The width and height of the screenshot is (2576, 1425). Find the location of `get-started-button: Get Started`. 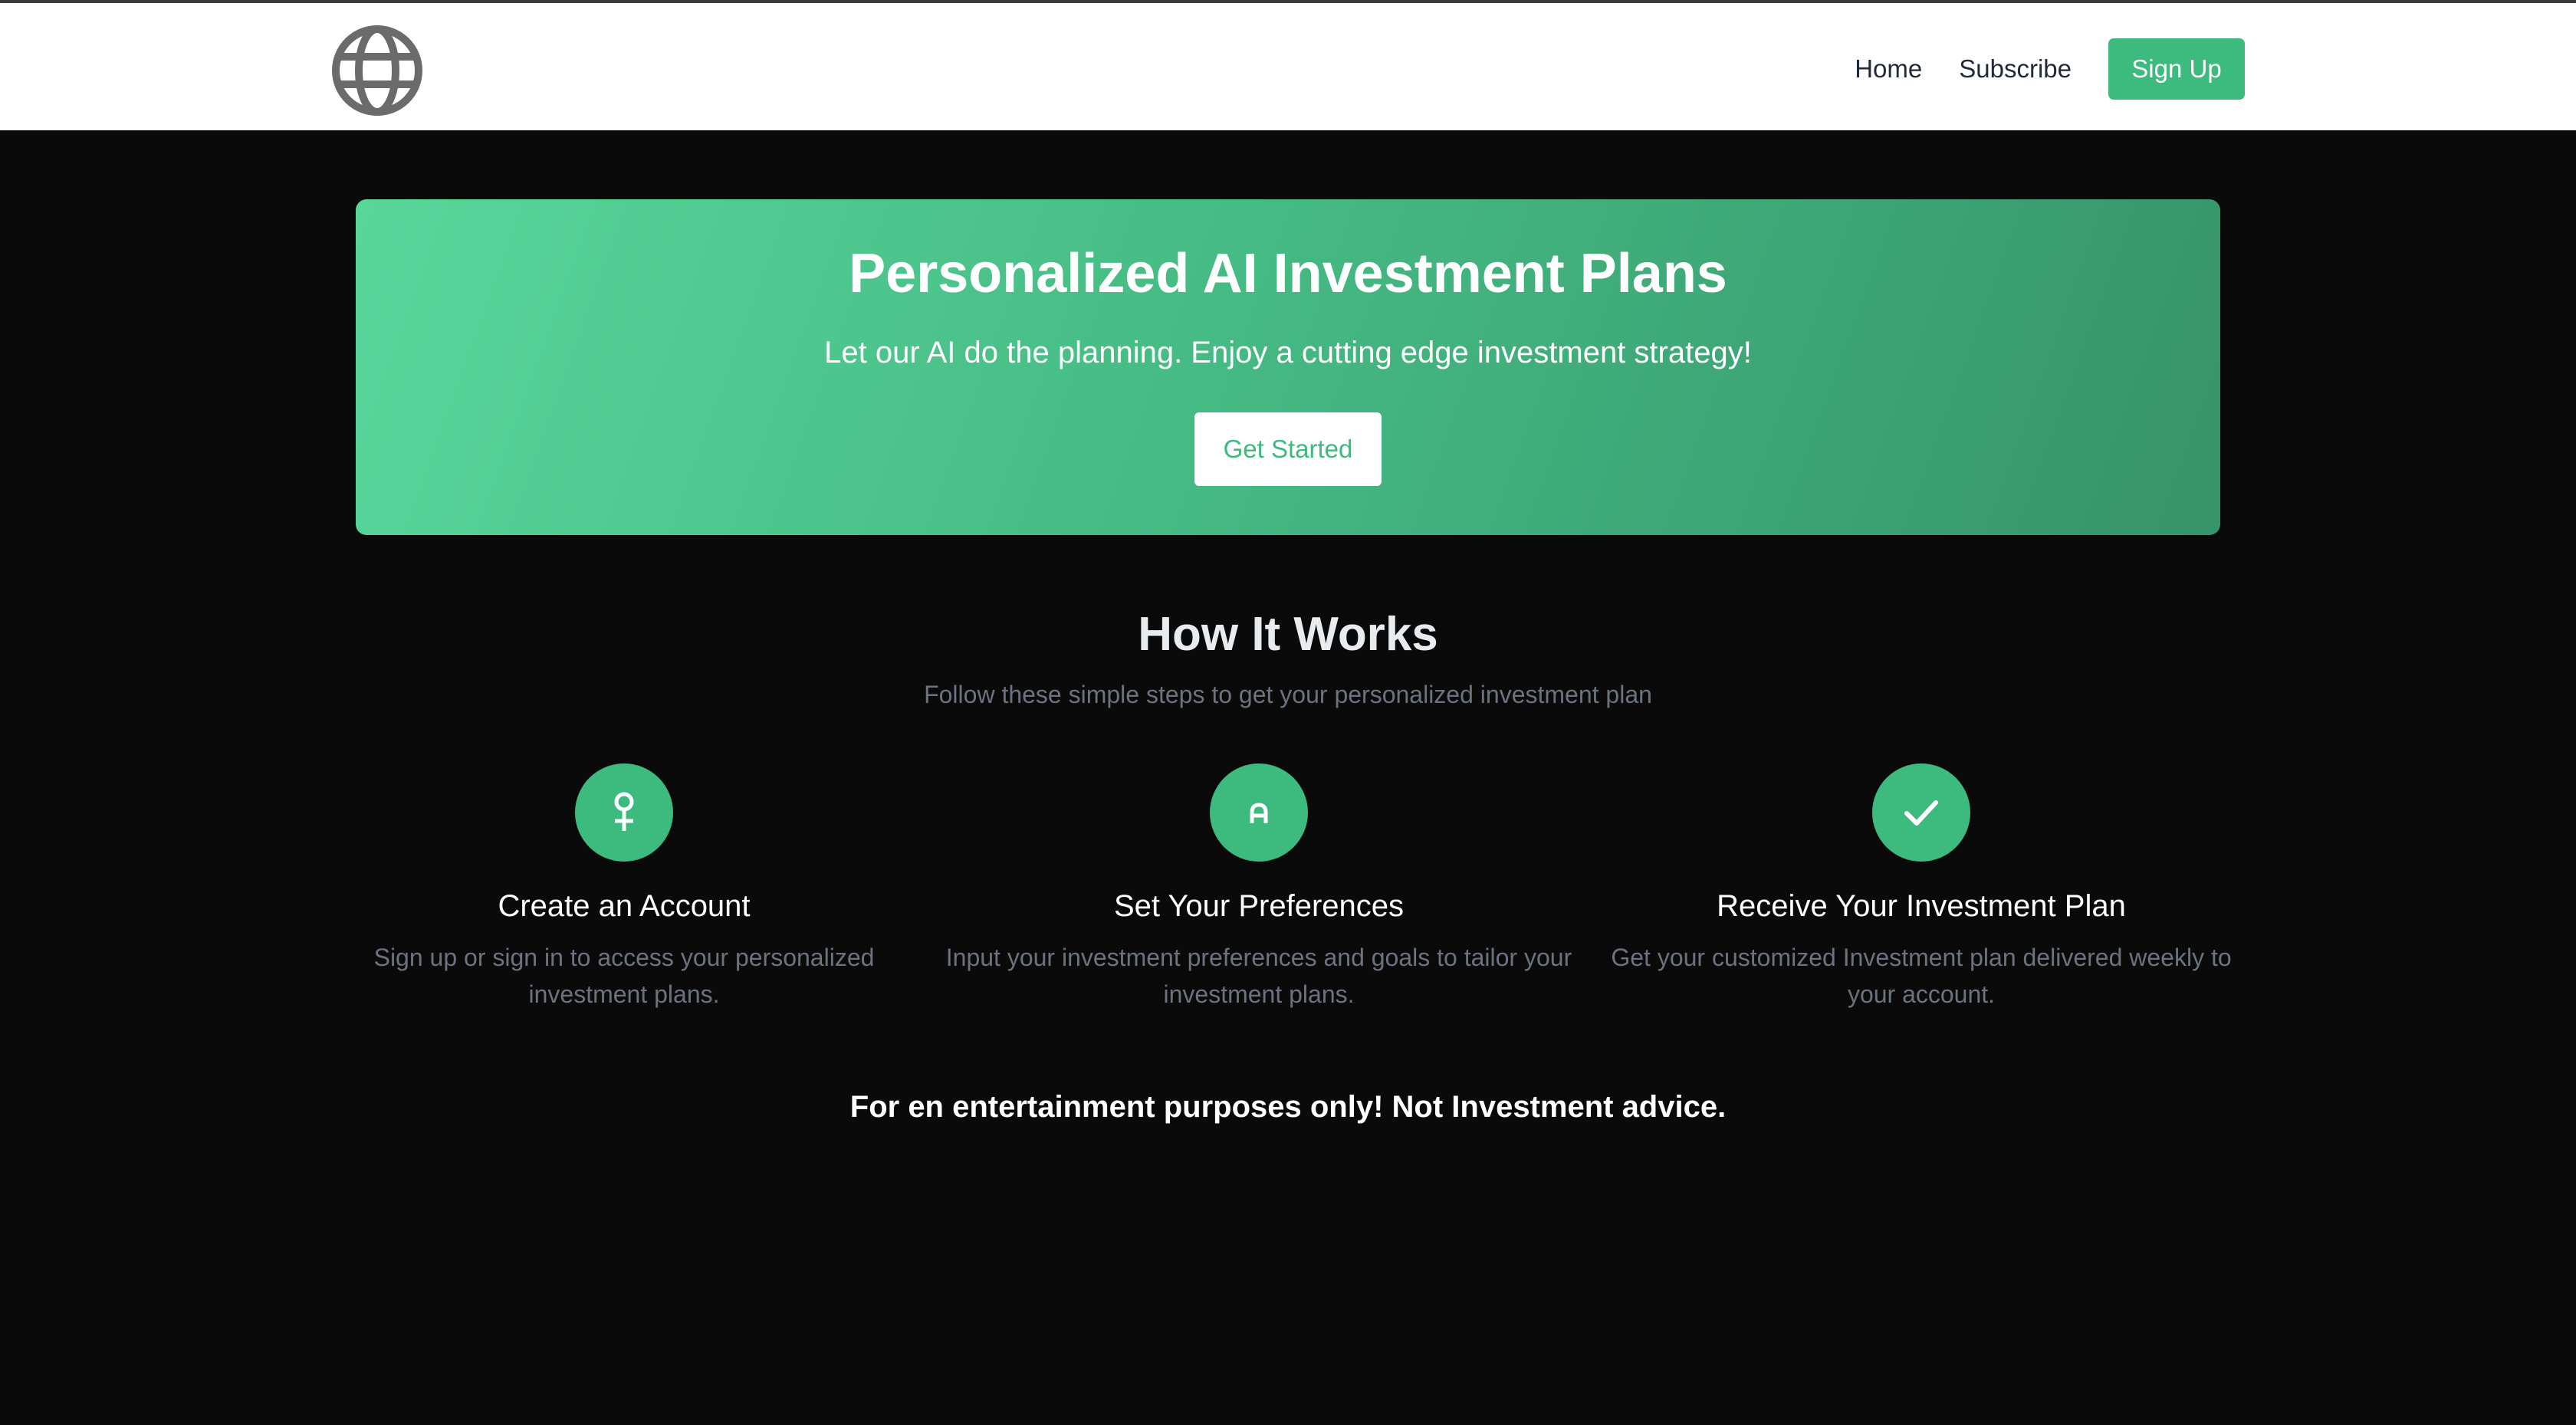

get-started-button: Get Started is located at coordinates (1288, 449).